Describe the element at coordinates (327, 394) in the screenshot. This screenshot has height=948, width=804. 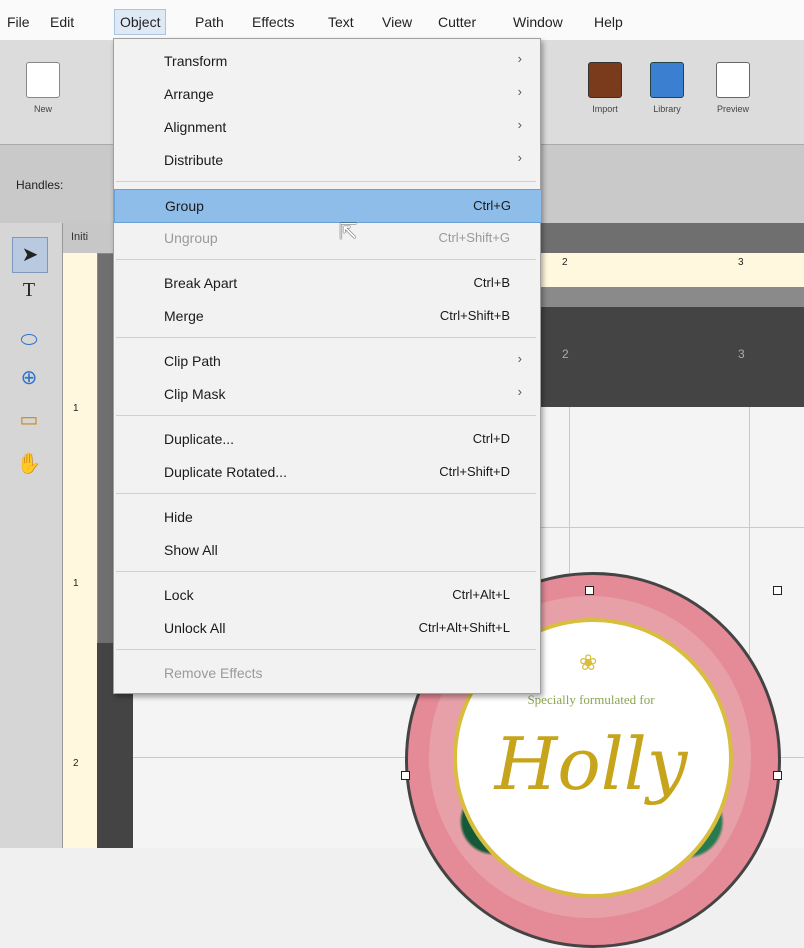
I see `menu-item-clip-mask: Clip Mask ›` at that location.